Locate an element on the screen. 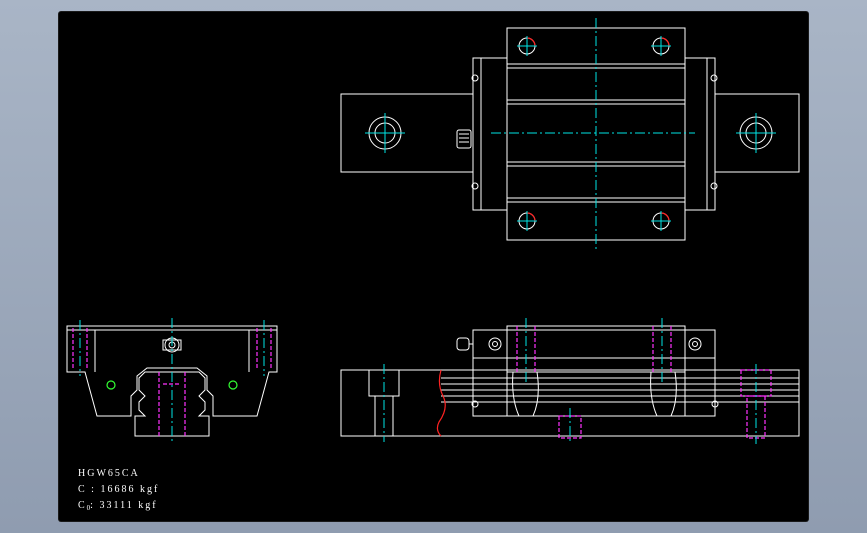 This screenshot has height=533, width=867. dynamic-load-value: 16686 kgf is located at coordinates (130, 489).